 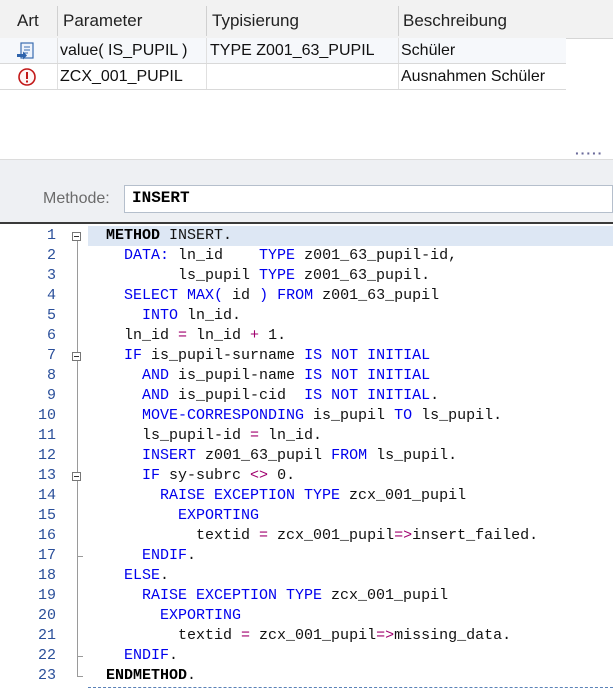 I want to click on code-line: textid = zcx_001_pupil=>missing_data., so click(x=299, y=636).